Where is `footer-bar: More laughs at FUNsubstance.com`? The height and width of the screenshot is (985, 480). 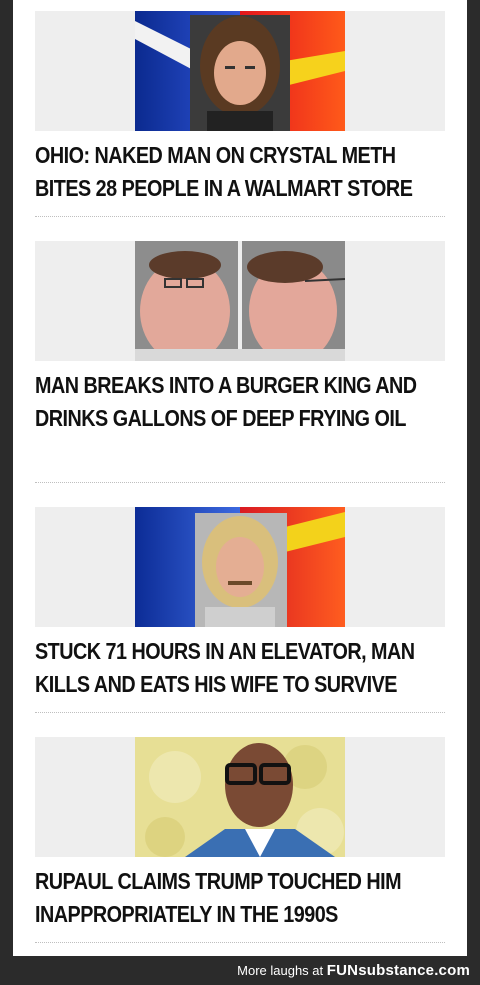 footer-bar: More laughs at FUNsubstance.com is located at coordinates (240, 970).